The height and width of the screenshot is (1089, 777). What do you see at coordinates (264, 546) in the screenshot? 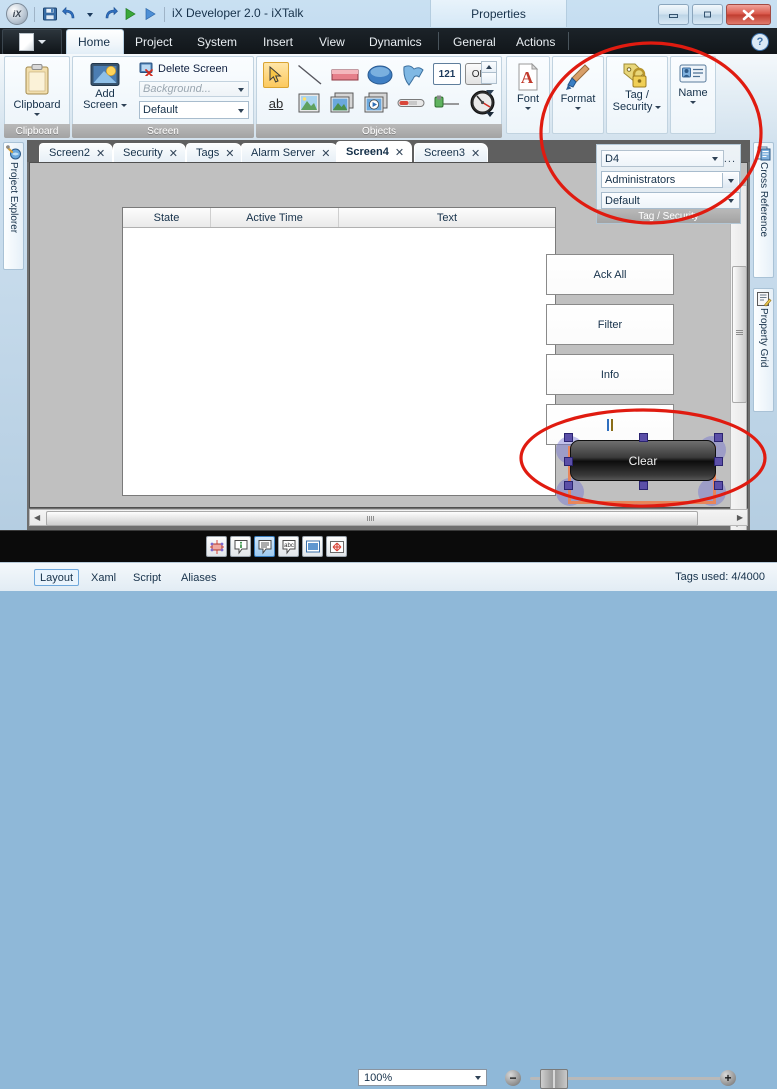
I see `tooltip-icon` at bounding box center [264, 546].